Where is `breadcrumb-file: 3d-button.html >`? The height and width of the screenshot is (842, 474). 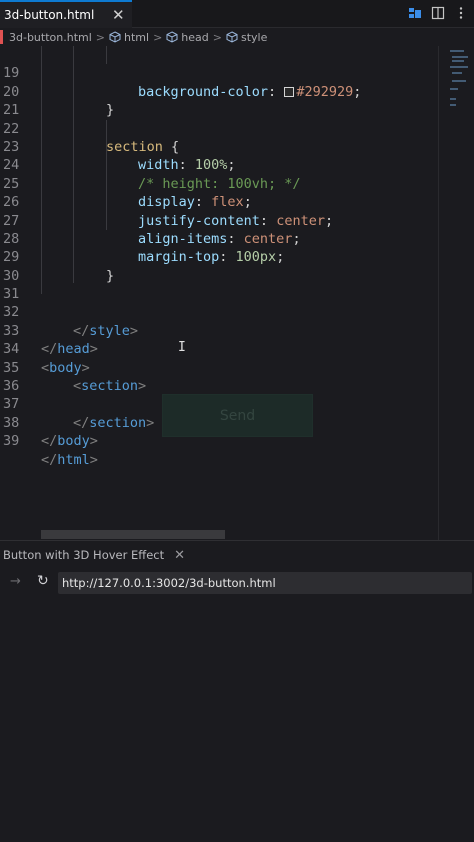
breadcrumb-file: 3d-button.html > is located at coordinates (59, 37).